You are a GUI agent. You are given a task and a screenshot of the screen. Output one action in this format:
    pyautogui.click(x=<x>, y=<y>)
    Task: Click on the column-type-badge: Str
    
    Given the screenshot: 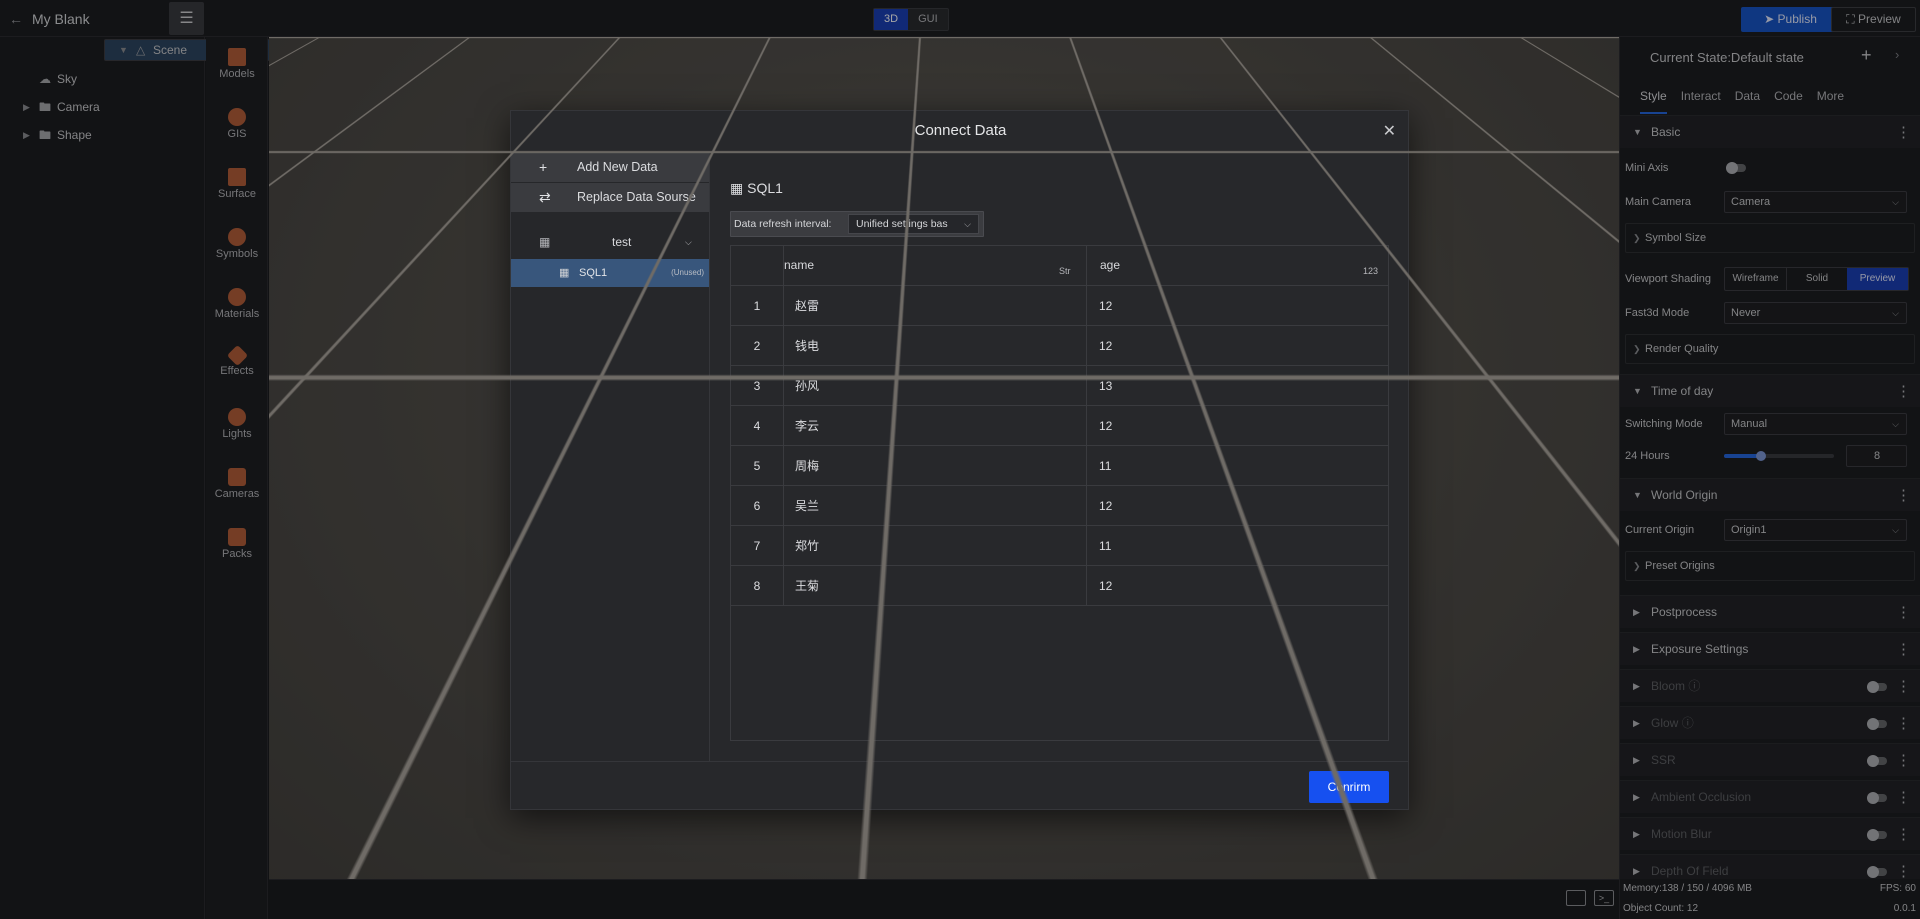 What is the action you would take?
    pyautogui.click(x=1065, y=271)
    